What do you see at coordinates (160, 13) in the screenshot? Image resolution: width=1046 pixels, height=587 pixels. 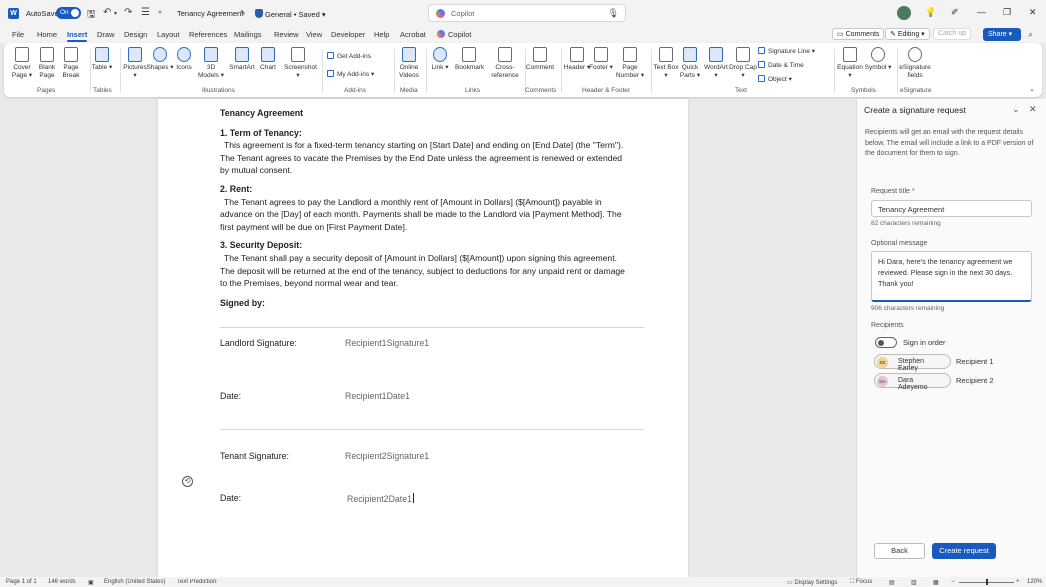 I see `customize-toolbar-icon: ⩡` at bounding box center [160, 13].